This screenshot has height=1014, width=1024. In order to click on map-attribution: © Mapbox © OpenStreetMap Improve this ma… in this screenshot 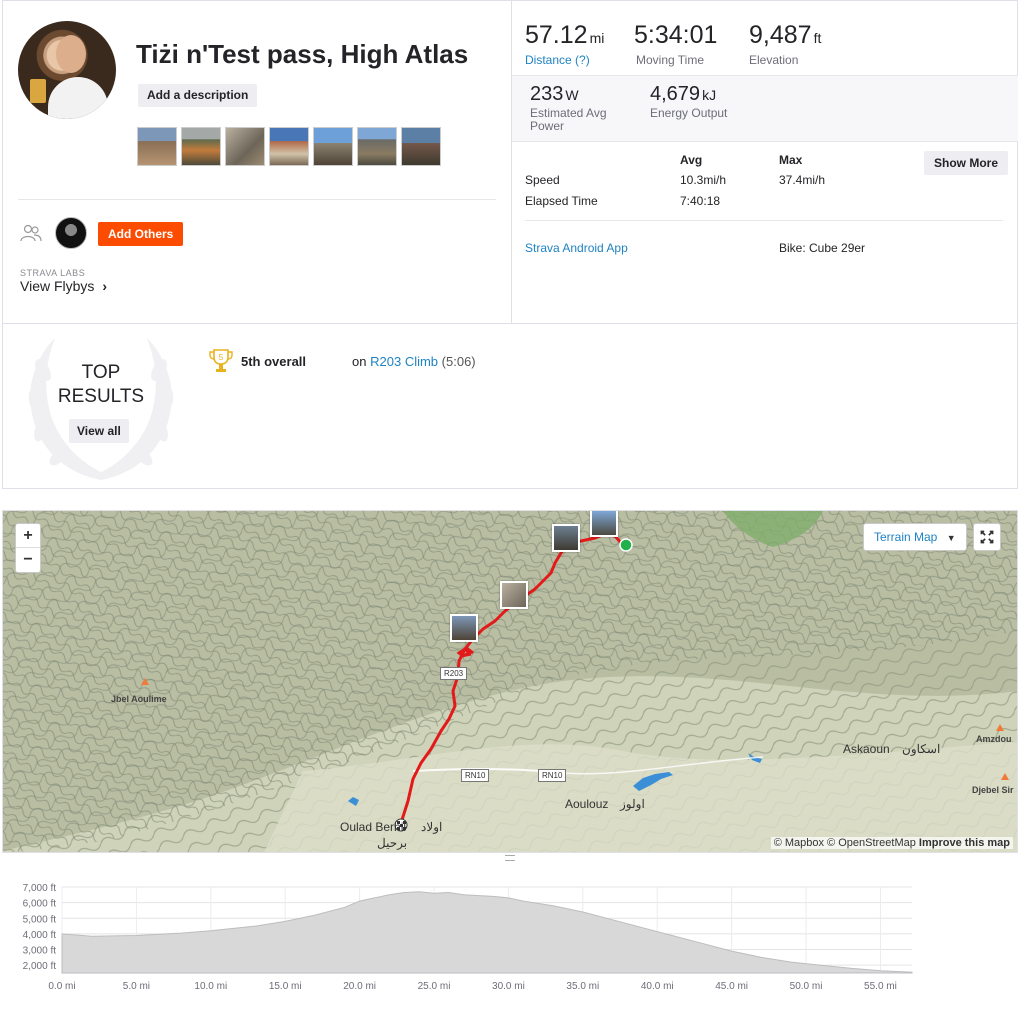, I will do `click(891, 843)`.